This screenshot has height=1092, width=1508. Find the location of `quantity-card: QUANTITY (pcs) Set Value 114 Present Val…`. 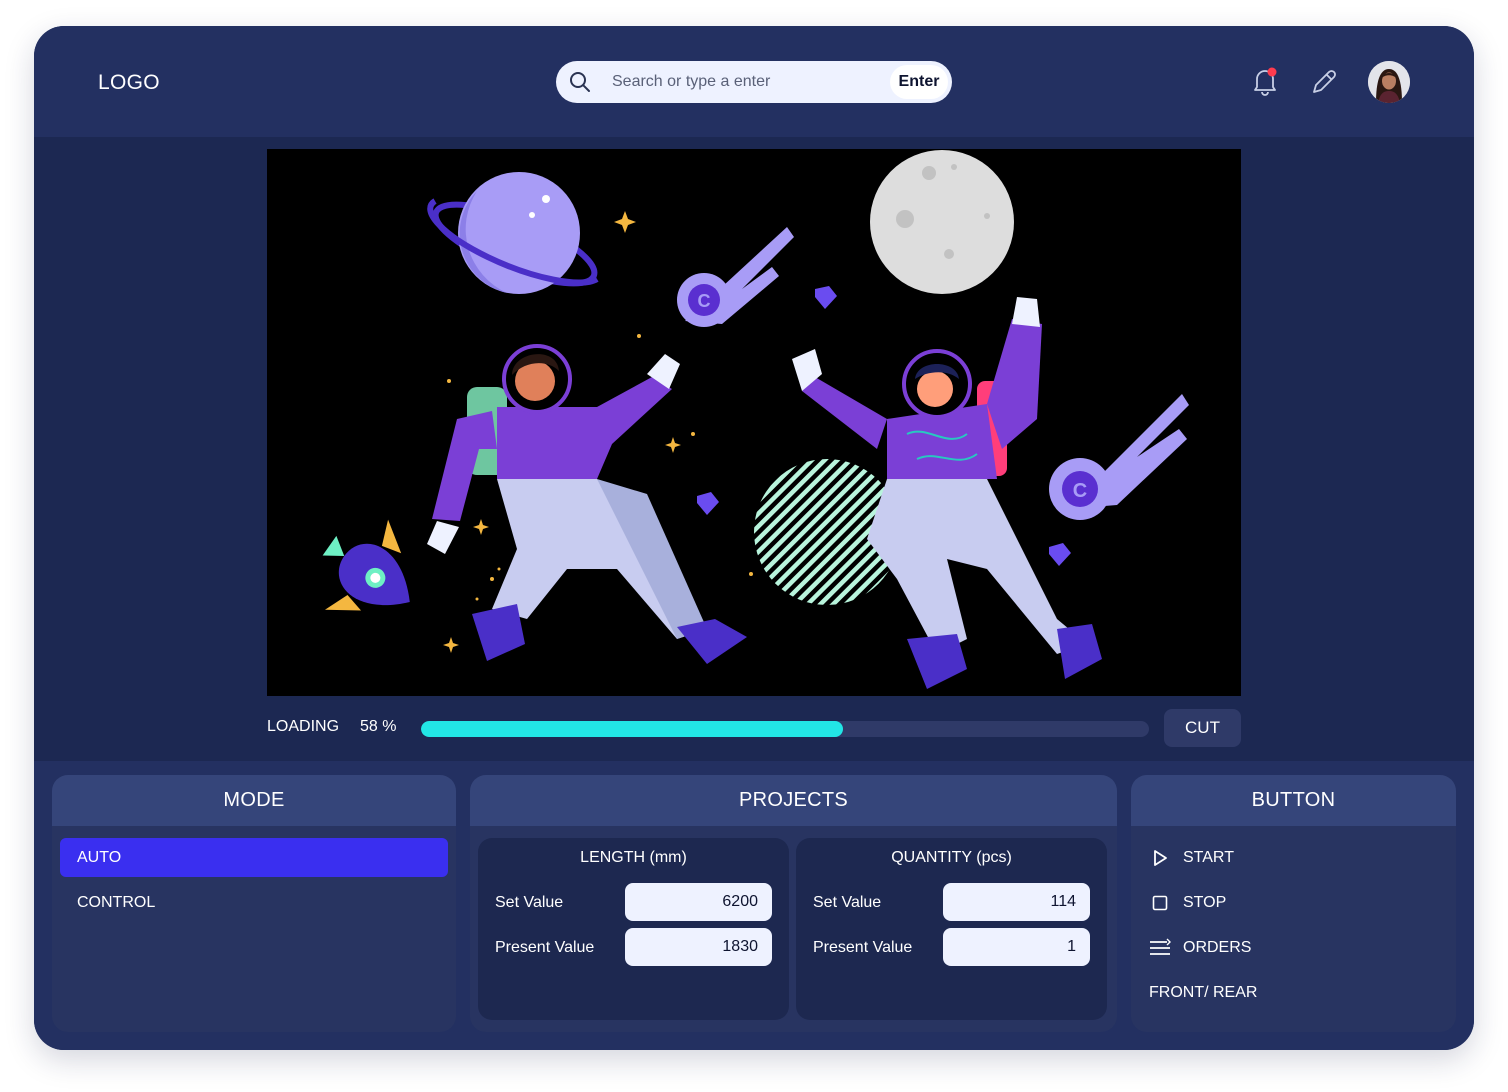

quantity-card: QUANTITY (pcs) Set Value 114 Present Val… is located at coordinates (951, 929).